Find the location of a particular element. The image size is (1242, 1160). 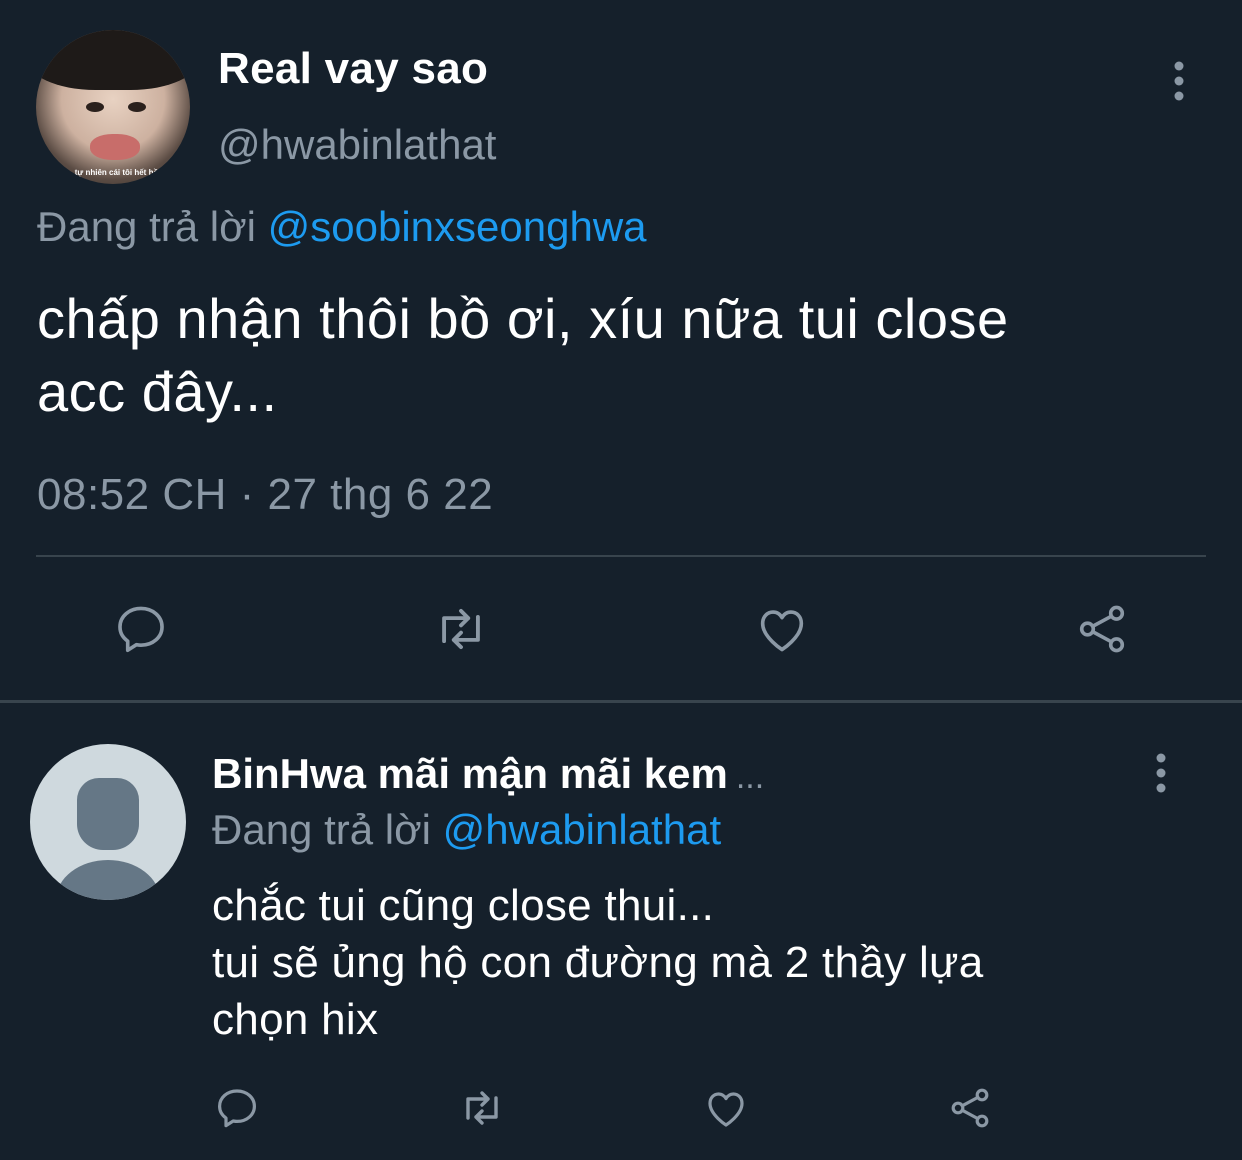

user-handle: @hwabinlathat is located at coordinates (357, 145).